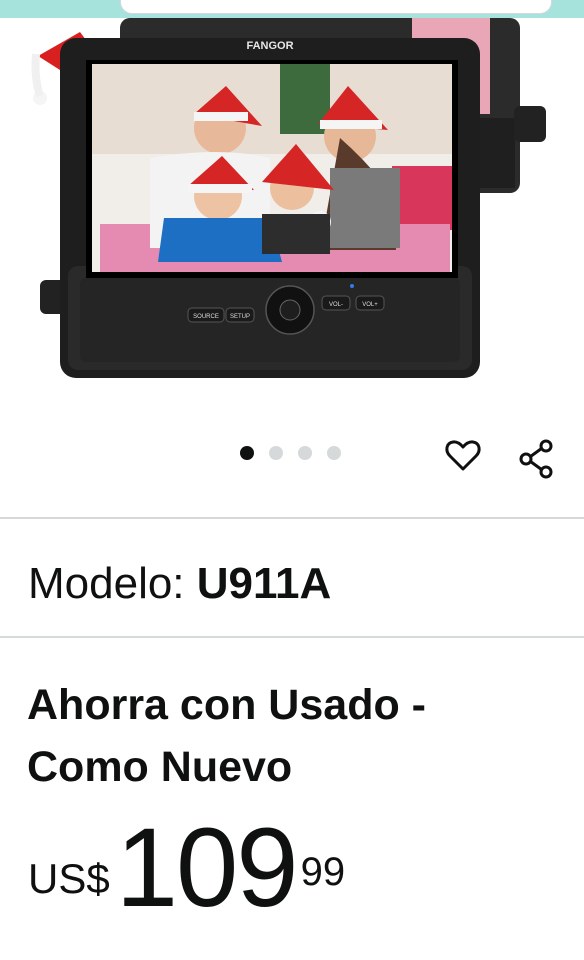 The height and width of the screenshot is (960, 584). What do you see at coordinates (323, 872) in the screenshot?
I see `price-fraction: 99` at bounding box center [323, 872].